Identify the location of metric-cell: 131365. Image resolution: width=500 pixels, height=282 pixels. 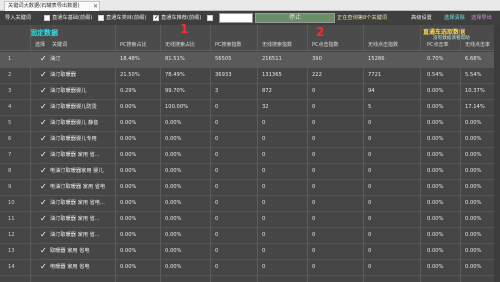
(272, 75).